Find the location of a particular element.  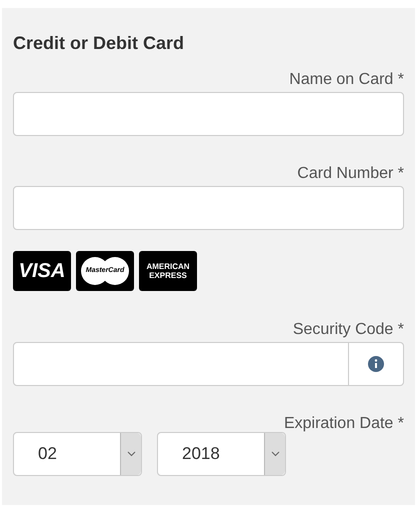

amex-logo: AMERICAN EXPRESS is located at coordinates (168, 271).